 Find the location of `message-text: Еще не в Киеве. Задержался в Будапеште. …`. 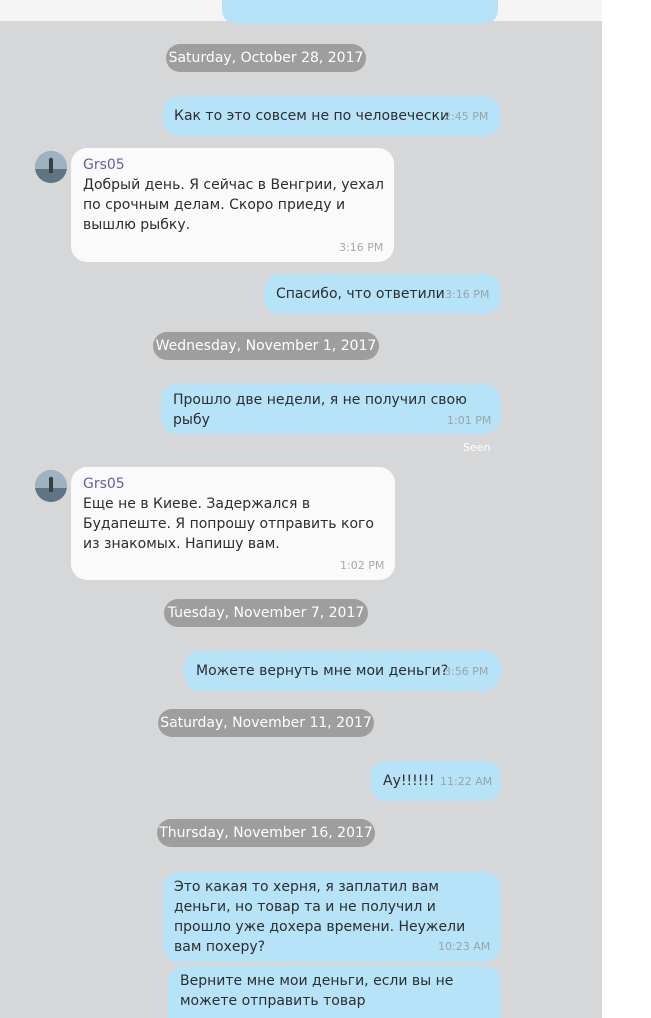

message-text: Еще не в Киеве. Задержался в Будапеште. … is located at coordinates (228, 524).